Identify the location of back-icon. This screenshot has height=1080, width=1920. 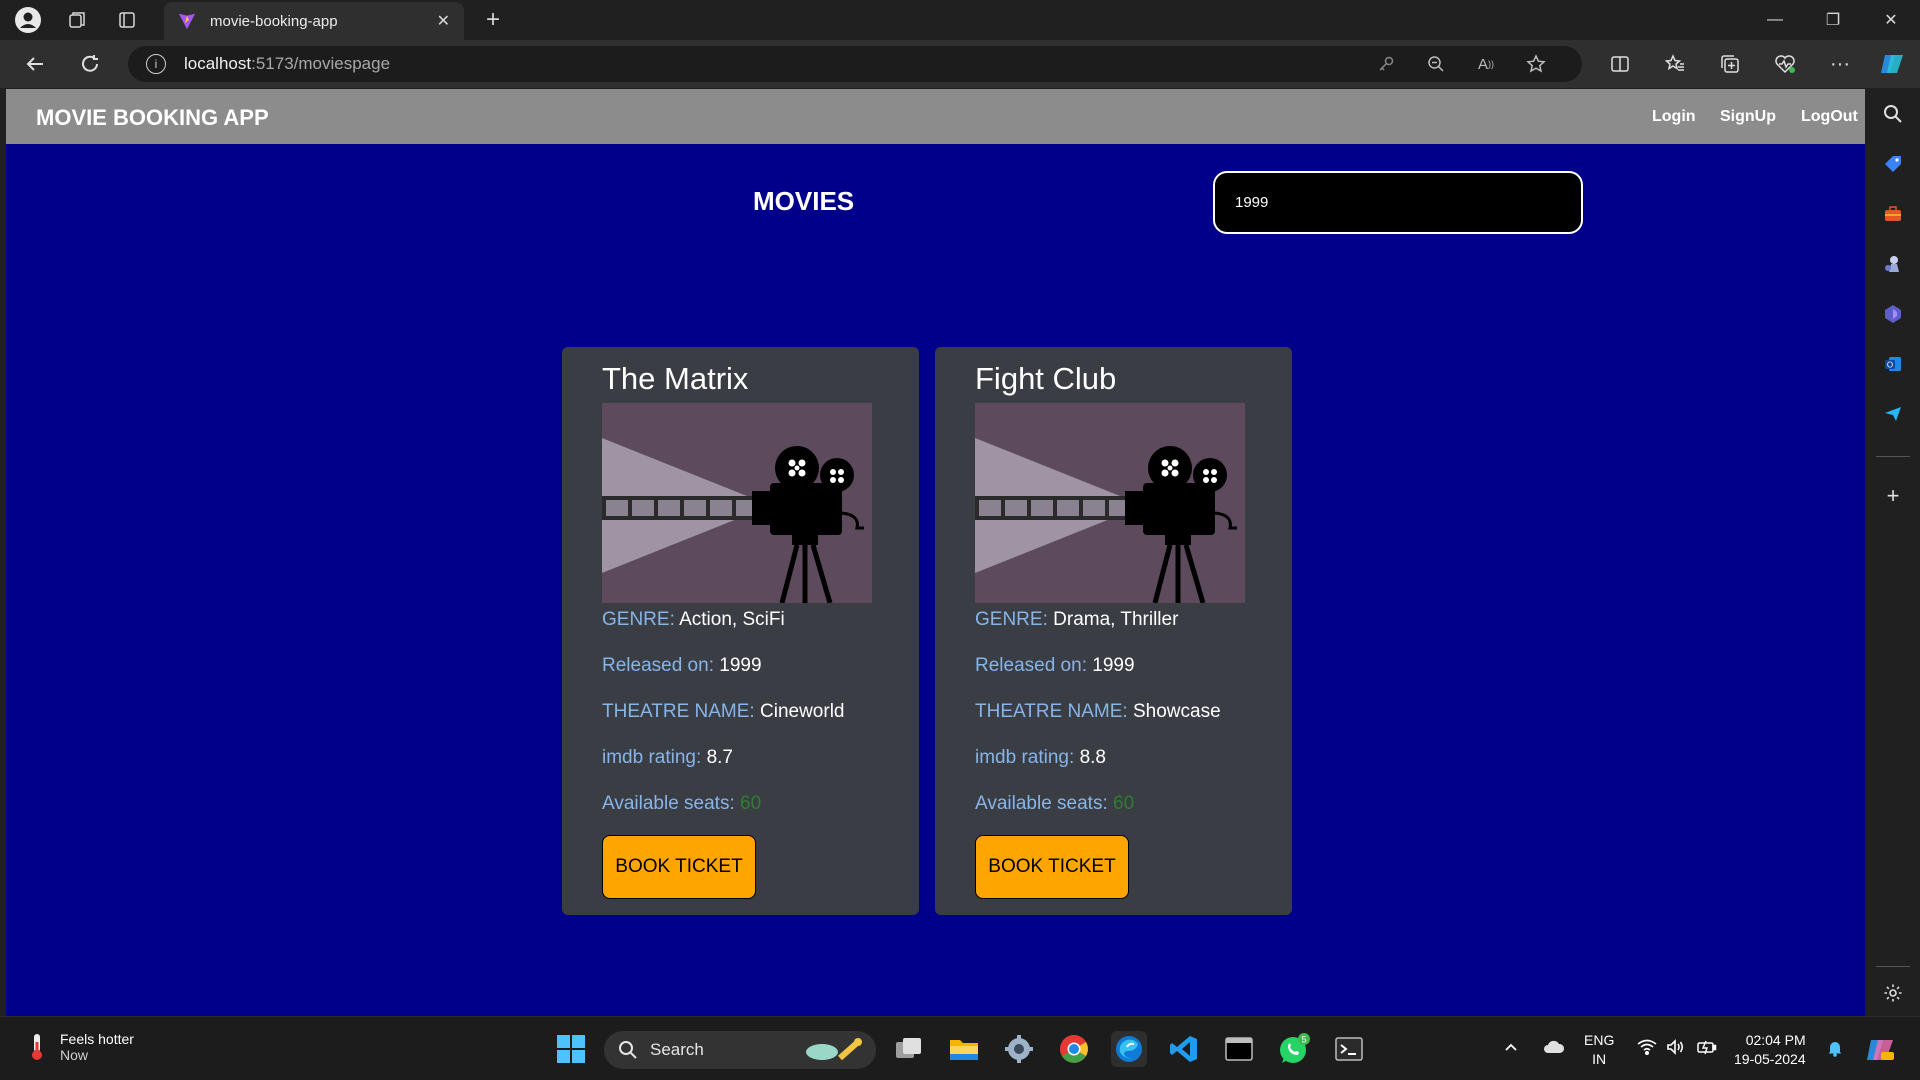
(35, 64).